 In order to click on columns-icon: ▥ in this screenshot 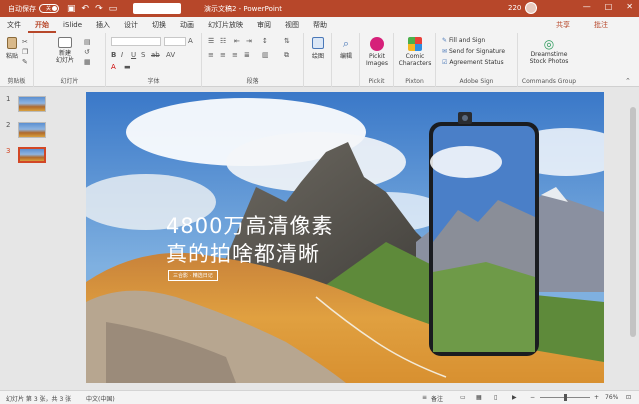, I will do `click(265, 55)`.